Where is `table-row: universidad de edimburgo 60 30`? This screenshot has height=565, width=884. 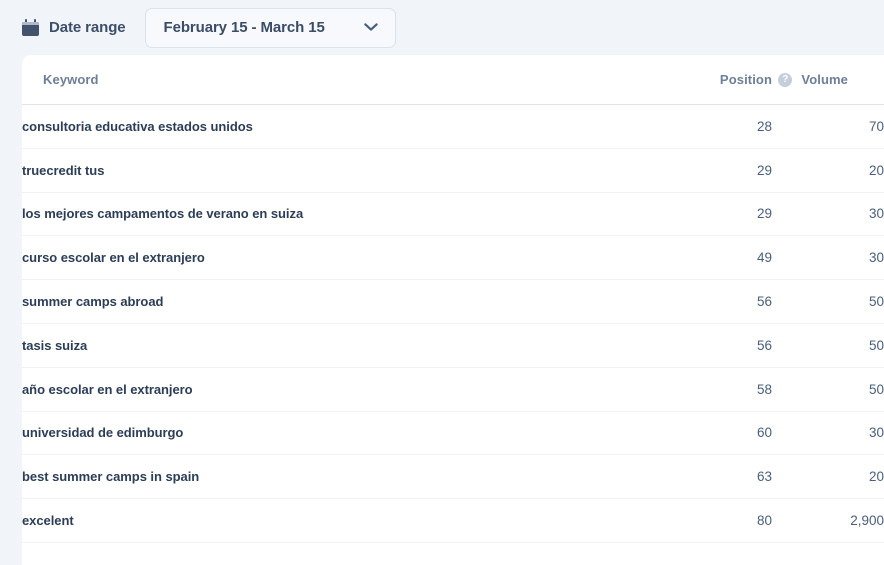
table-row: universidad de edimburgo 60 30 is located at coordinates (453, 433).